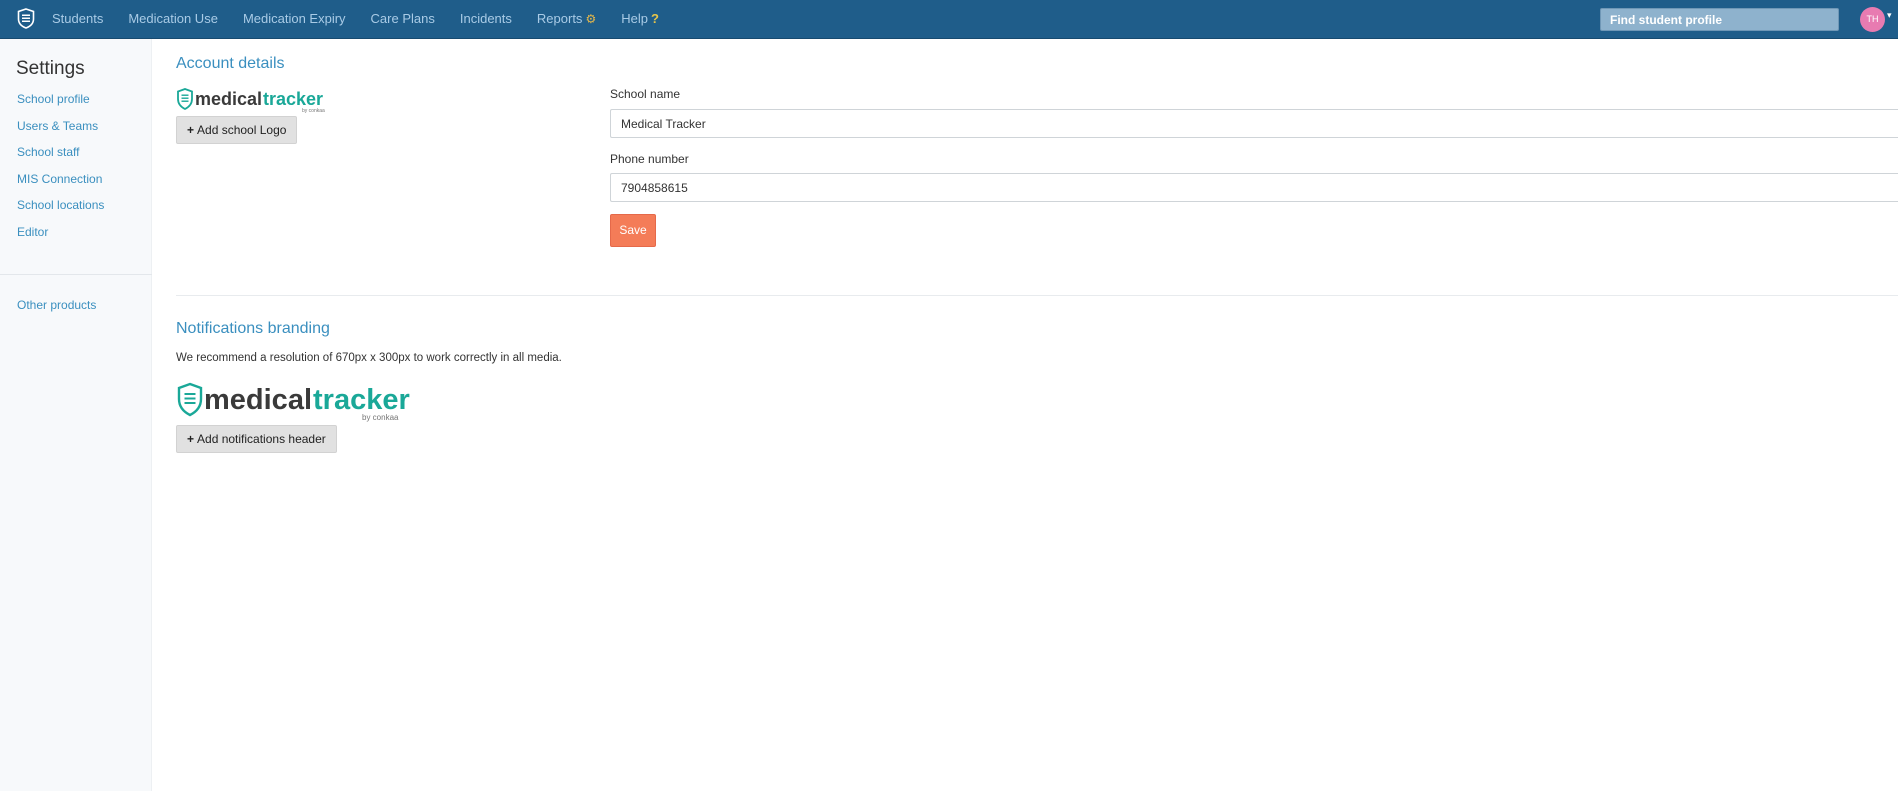 This screenshot has width=1898, height=791. I want to click on notifications-header-logo: medical tracker by conkaa, so click(293, 402).